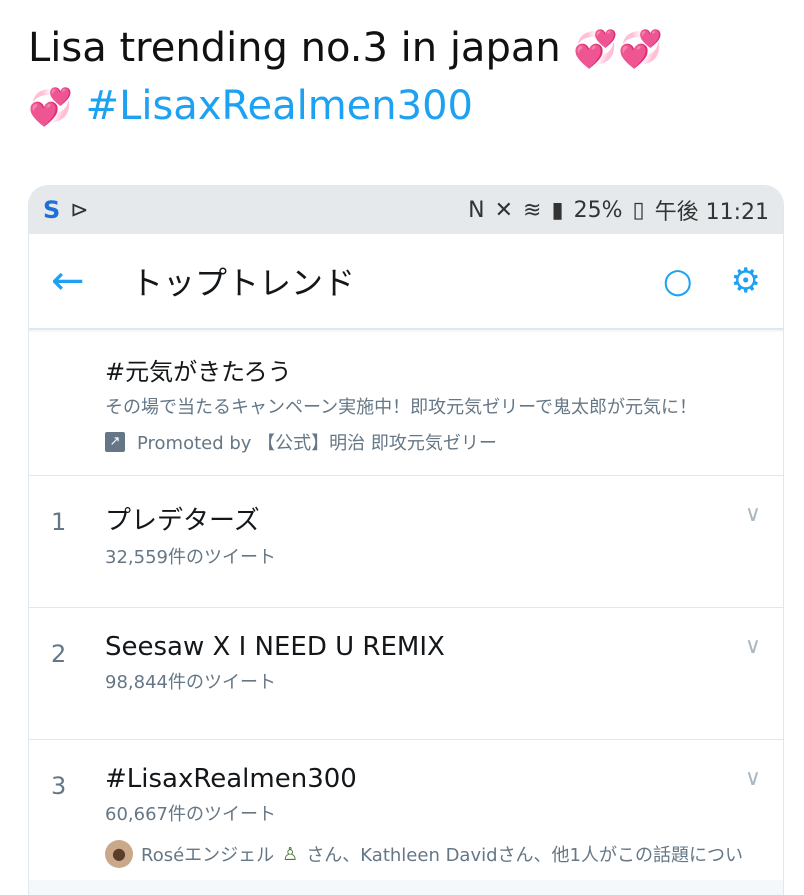  I want to click on signal-icon: ▮, so click(557, 210).